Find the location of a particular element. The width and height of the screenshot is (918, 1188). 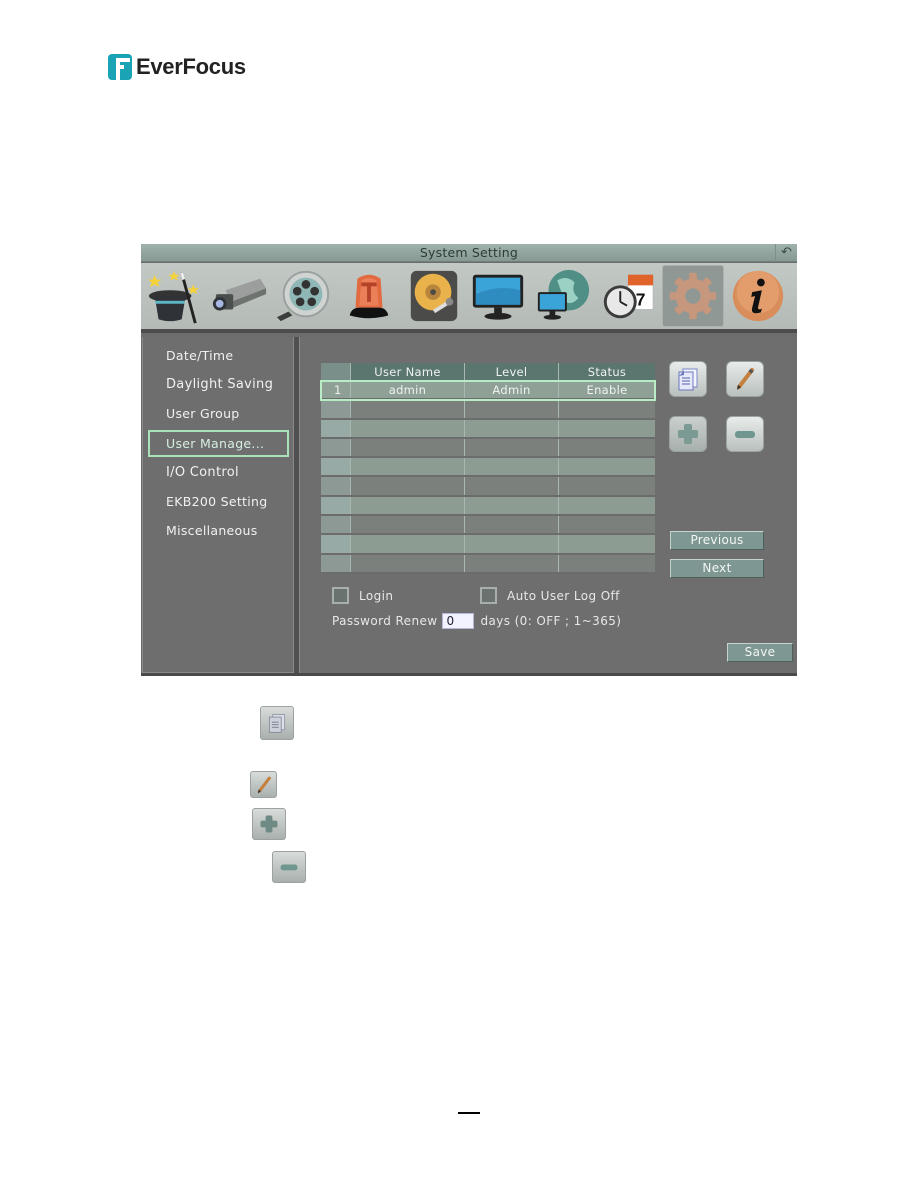

gear-icon is located at coordinates (693, 296).